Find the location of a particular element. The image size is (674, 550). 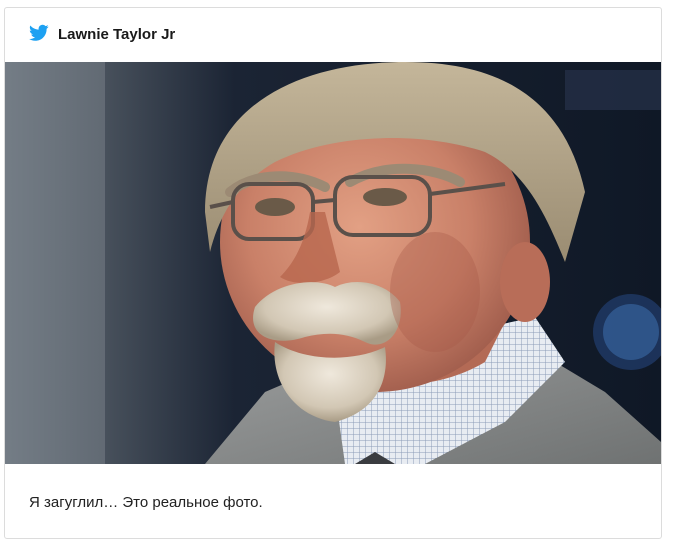

author-name: Lawnie Taylor Jr is located at coordinates (116, 35).